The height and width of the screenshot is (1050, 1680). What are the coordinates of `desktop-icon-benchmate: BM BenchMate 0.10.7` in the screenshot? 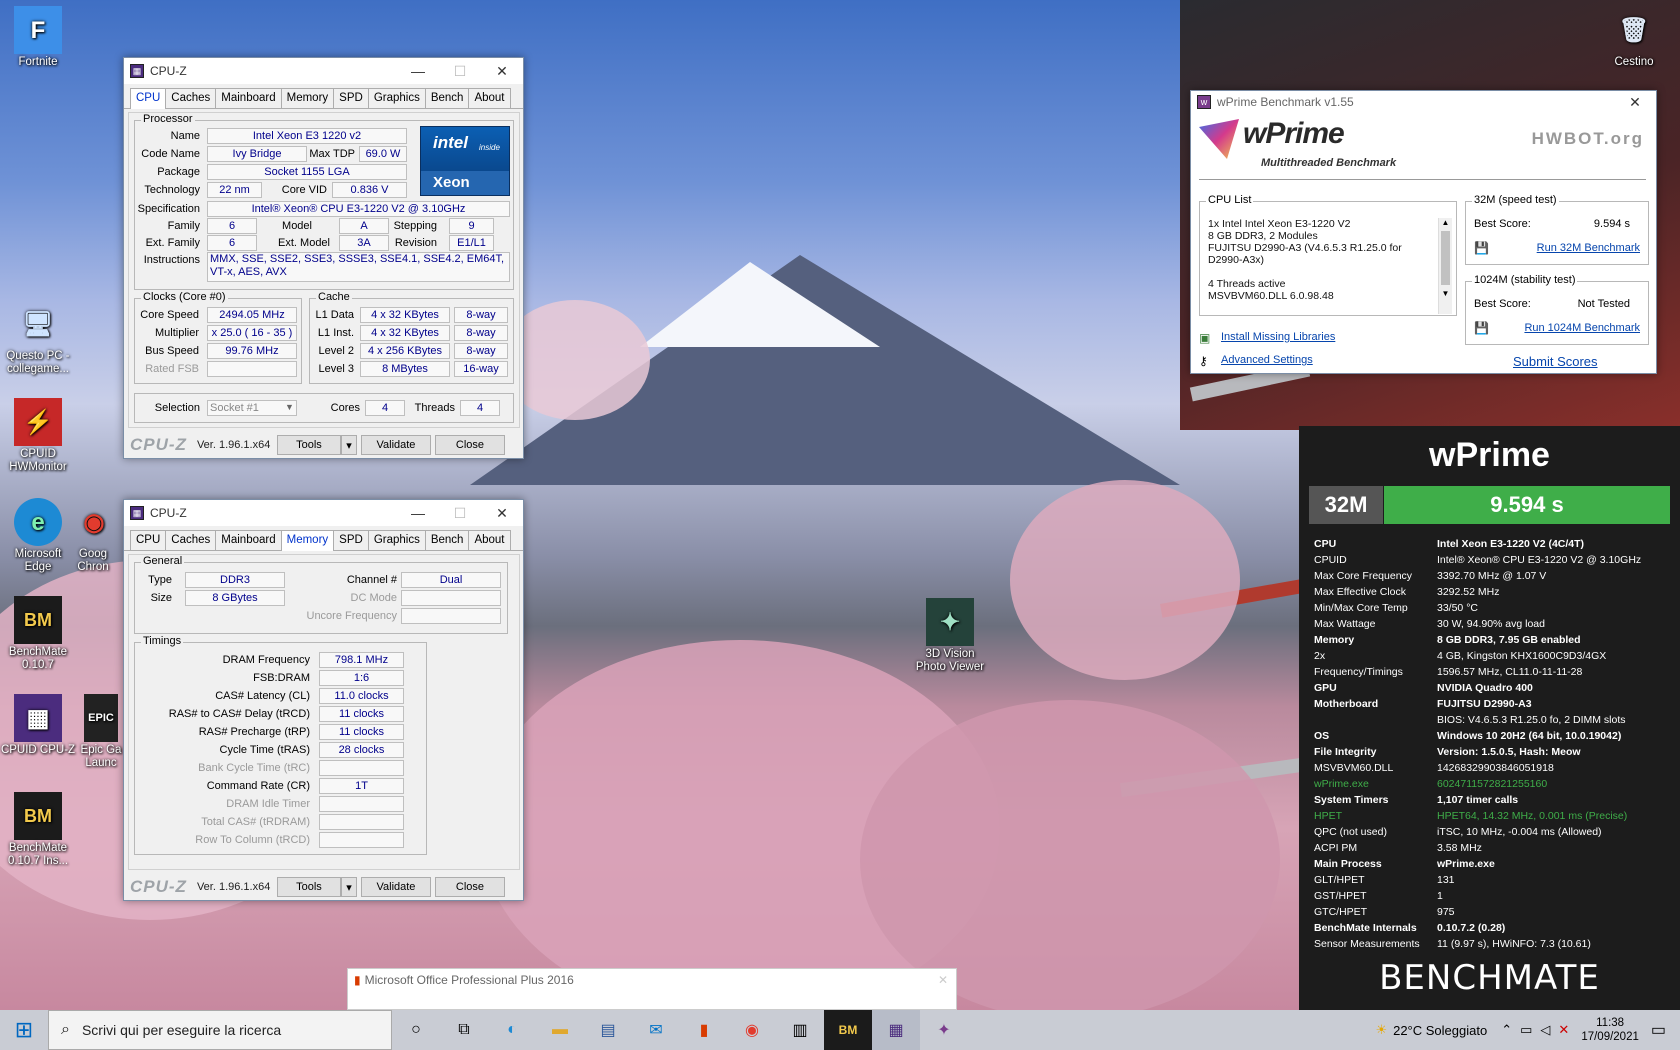 It's located at (38, 634).